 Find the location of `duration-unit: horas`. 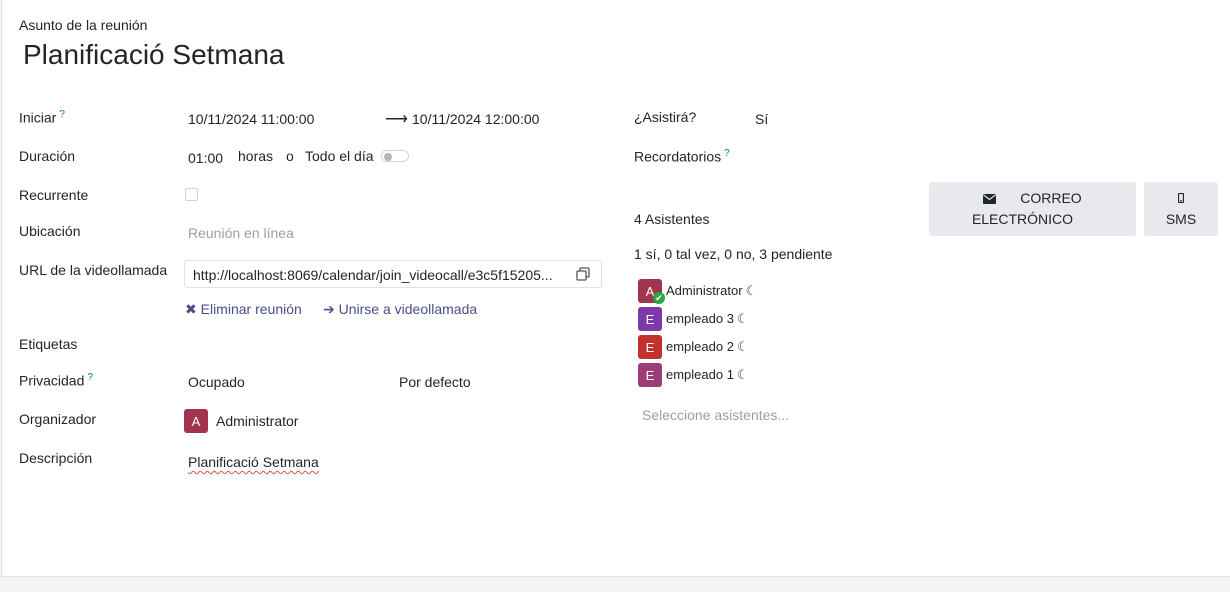

duration-unit: horas is located at coordinates (256, 156).